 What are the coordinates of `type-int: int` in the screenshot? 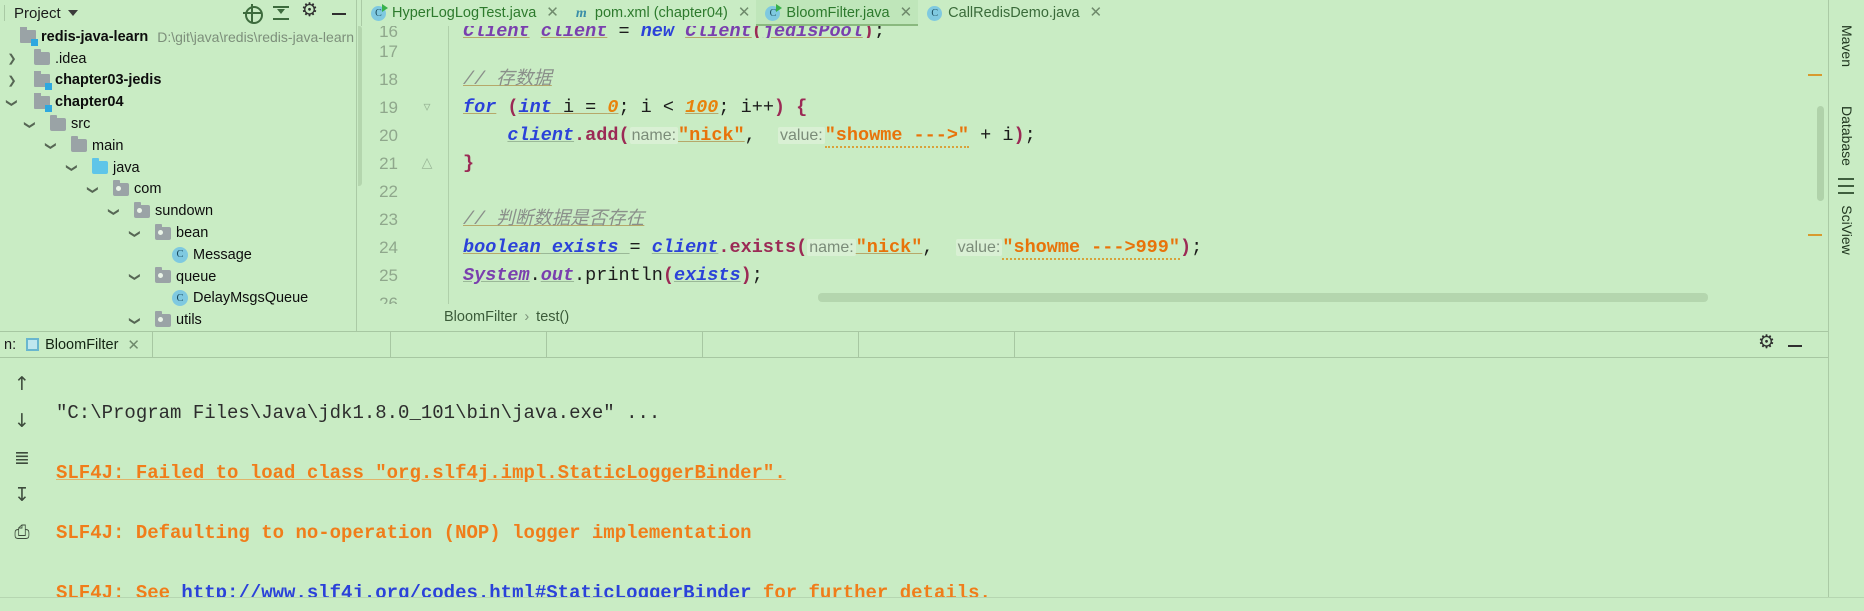 It's located at (535, 107).